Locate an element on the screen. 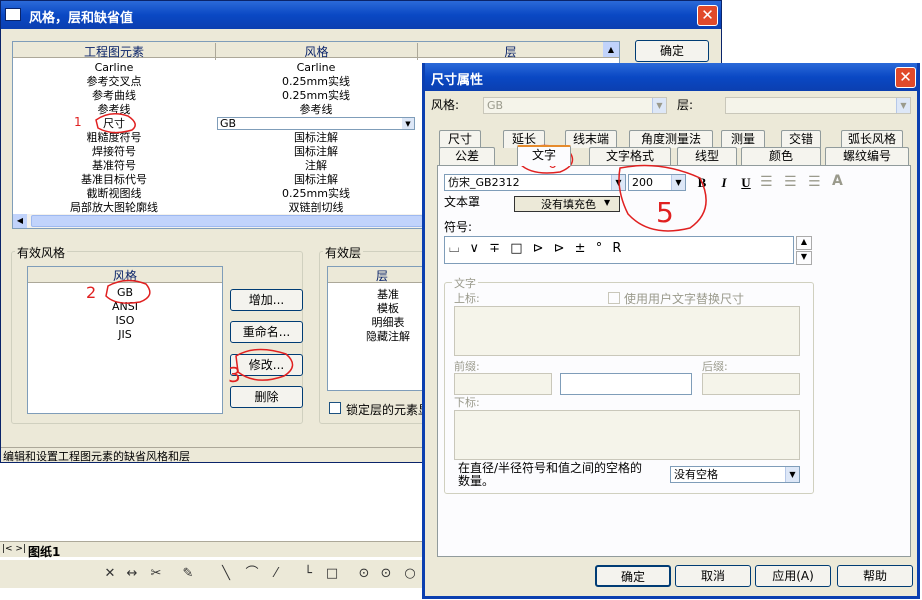  annotation-2: 2 is located at coordinates (91, 292).